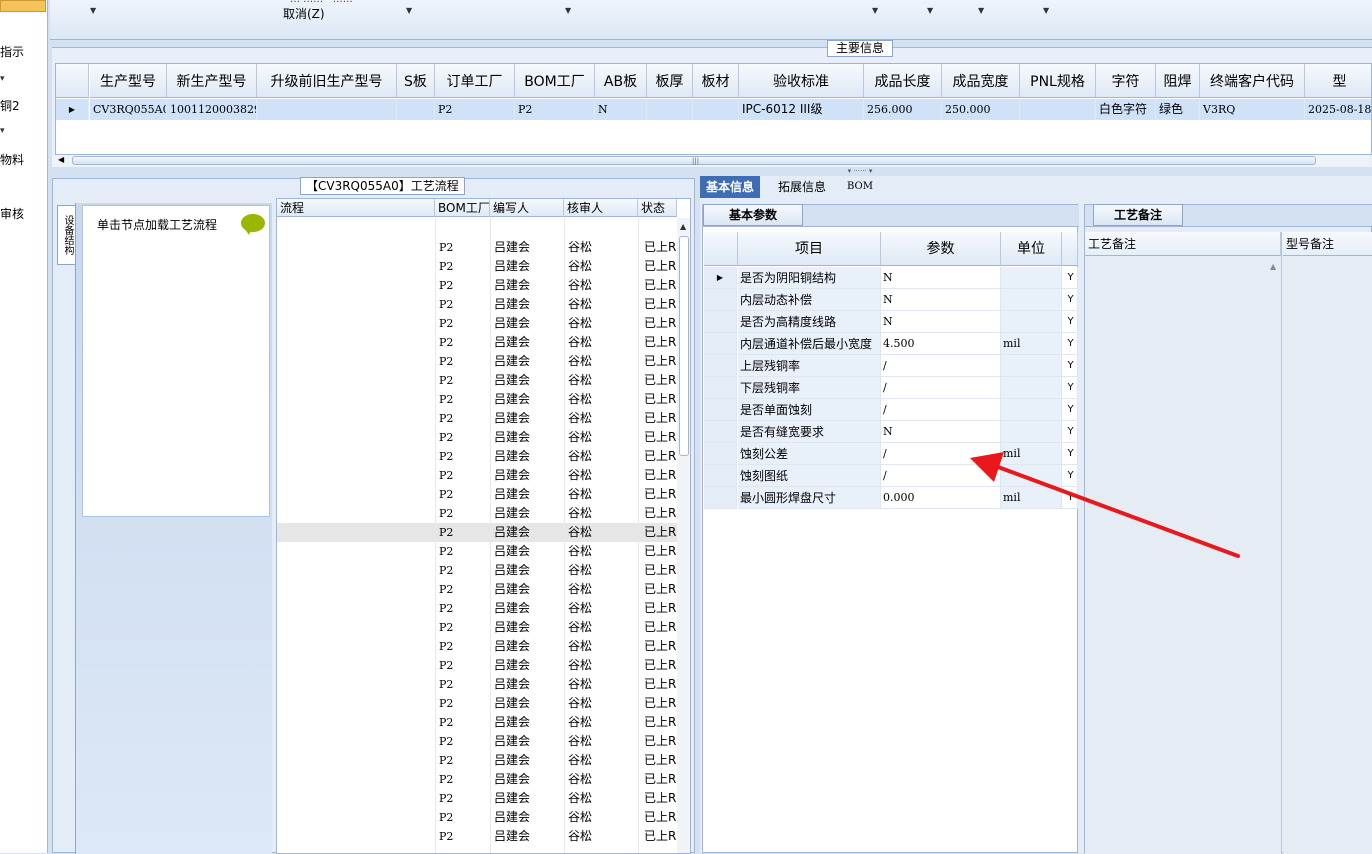 The width and height of the screenshot is (1372, 854). I want to click on tree-group-node: −钻孔P2吕建会谷松已上Ri, so click(477, 836).